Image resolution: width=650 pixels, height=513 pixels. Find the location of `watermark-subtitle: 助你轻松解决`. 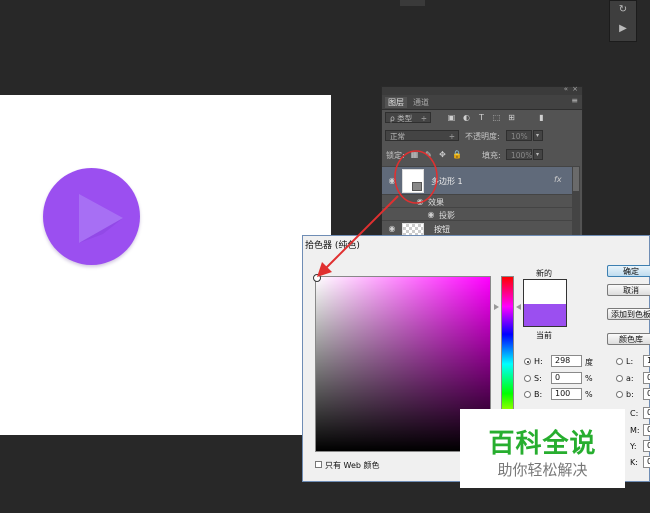

watermark-subtitle: 助你轻松解决 is located at coordinates (542, 470).